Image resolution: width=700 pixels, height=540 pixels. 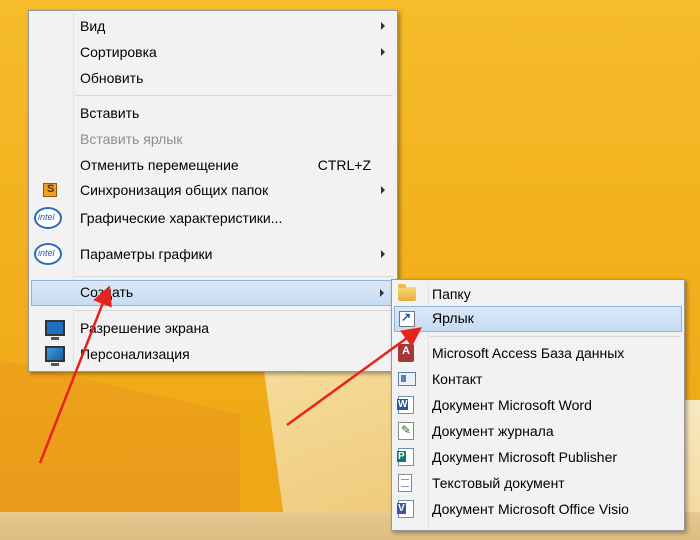 I want to click on menu-item-label: Документ журнала, so click(x=493, y=431).